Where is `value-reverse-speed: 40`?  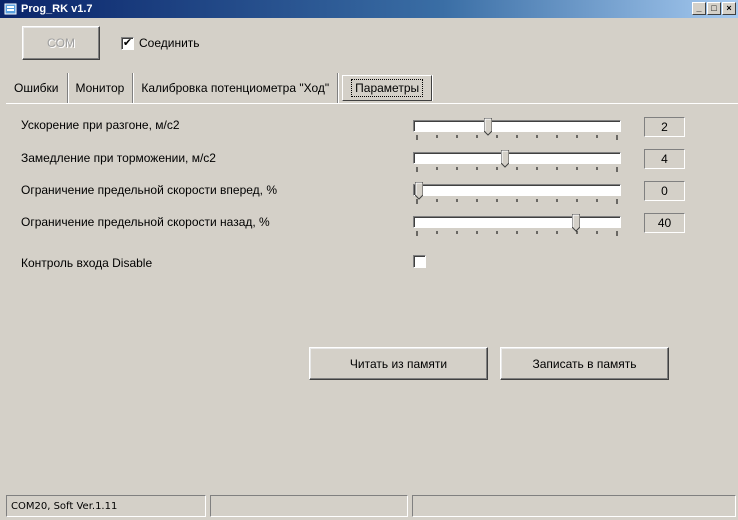 value-reverse-speed: 40 is located at coordinates (664, 223).